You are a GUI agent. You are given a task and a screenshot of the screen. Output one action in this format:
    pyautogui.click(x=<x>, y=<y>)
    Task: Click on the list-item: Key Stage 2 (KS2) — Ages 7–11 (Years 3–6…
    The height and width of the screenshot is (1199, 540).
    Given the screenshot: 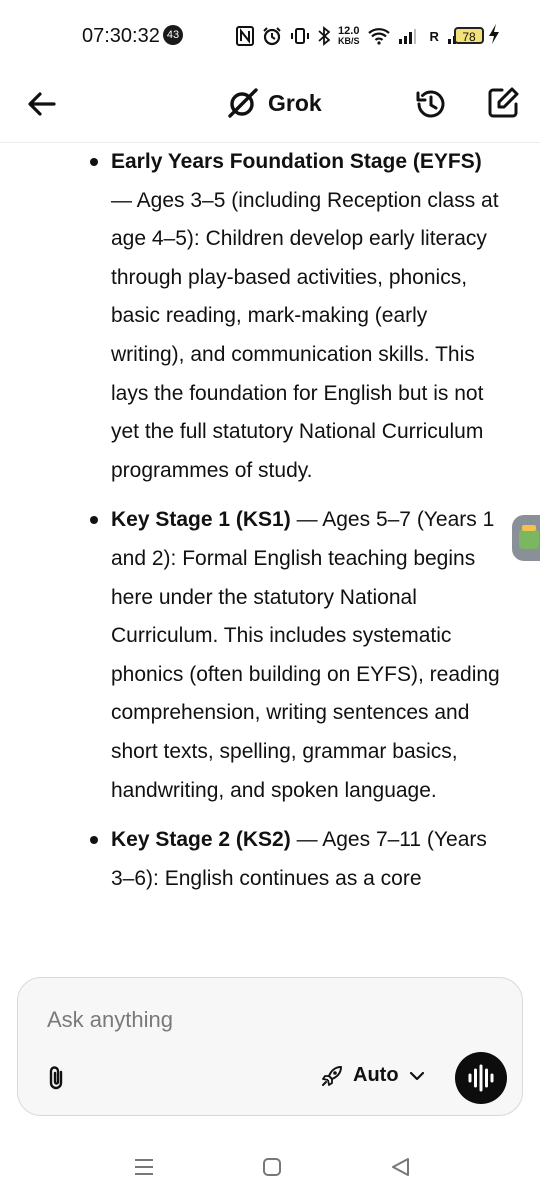 What is the action you would take?
    pyautogui.click(x=270, y=859)
    